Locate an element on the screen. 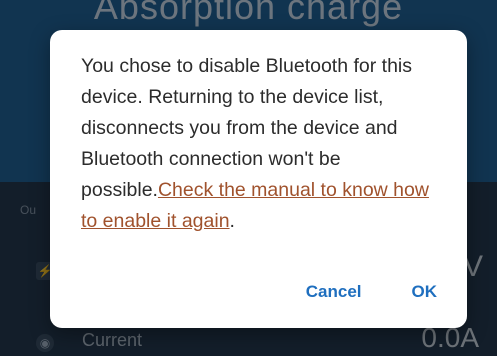  ok-button: OK is located at coordinates (425, 292).